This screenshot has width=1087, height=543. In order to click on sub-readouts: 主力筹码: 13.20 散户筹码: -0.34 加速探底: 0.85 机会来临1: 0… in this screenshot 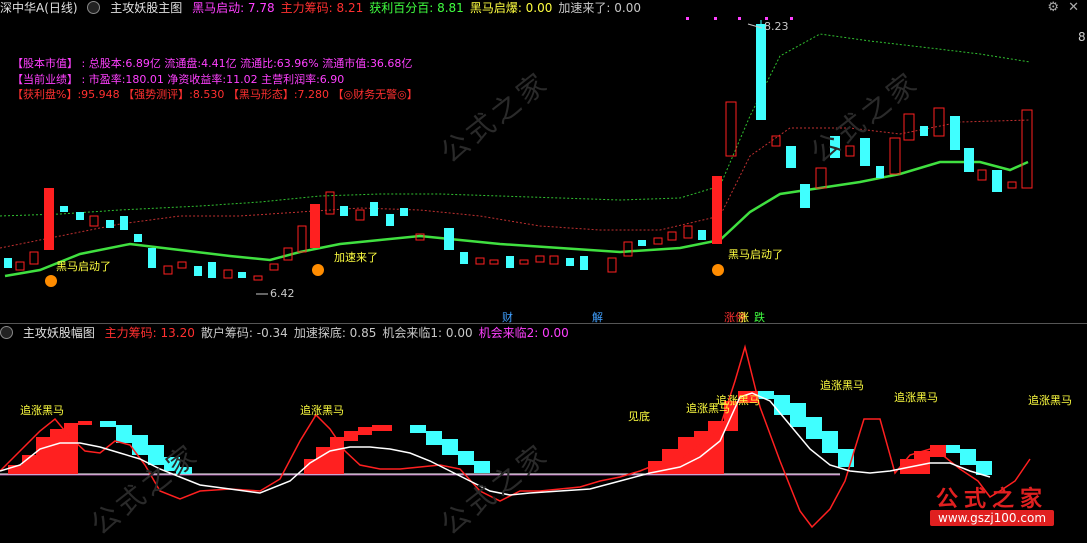, I will do `click(340, 333)`.